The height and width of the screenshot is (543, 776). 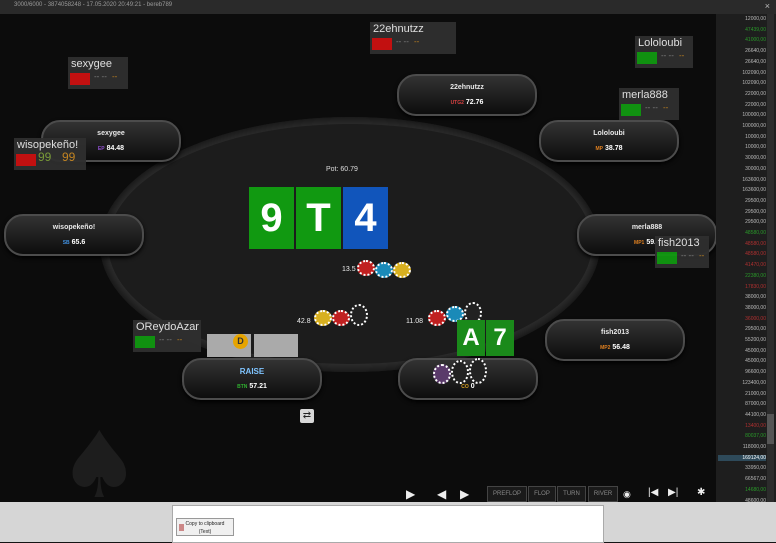 I want to click on turn-button: TURN, so click(x=571, y=494).